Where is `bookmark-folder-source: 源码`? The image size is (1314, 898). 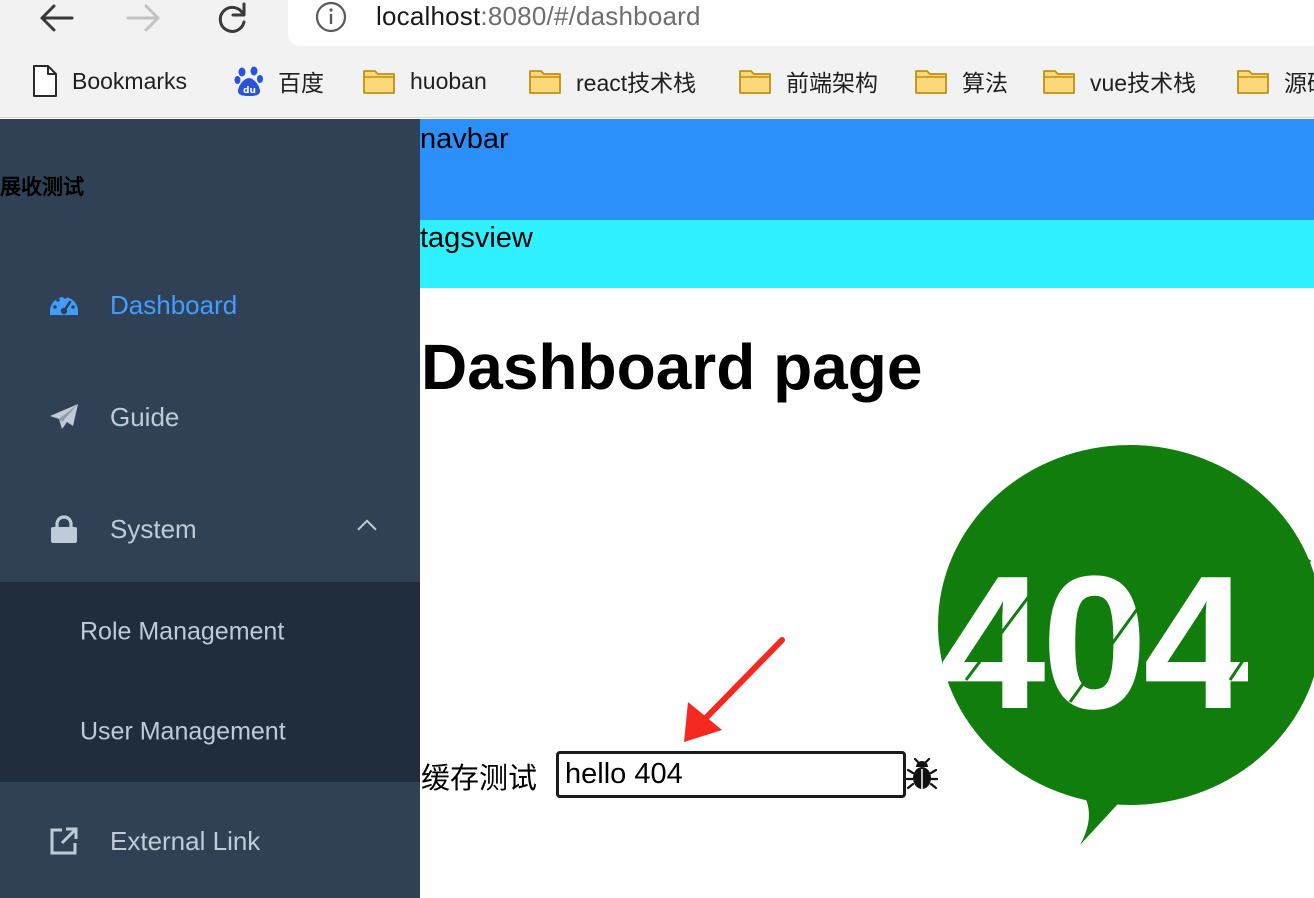 bookmark-folder-source: 源码 is located at coordinates (1275, 81).